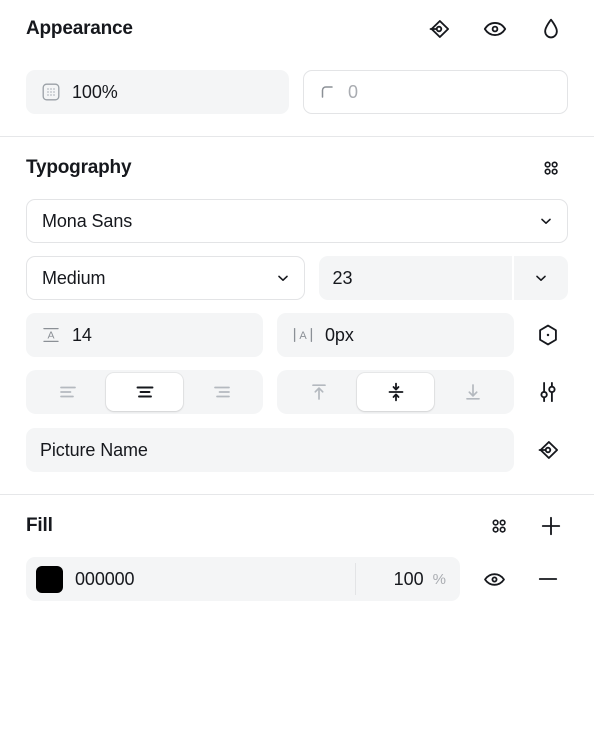  Describe the element at coordinates (318, 392) in the screenshot. I see `align-top-button` at that location.